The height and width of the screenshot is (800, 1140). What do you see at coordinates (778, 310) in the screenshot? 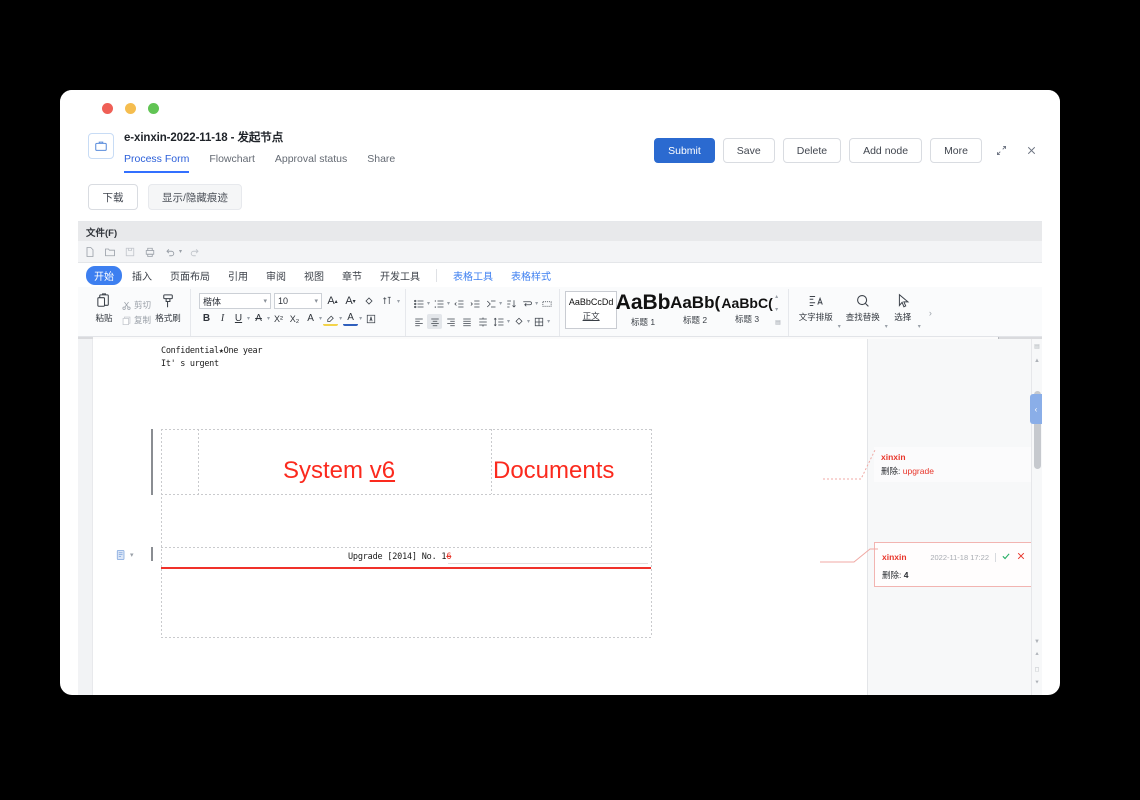
I see `scroll-down-icon: ▾` at bounding box center [778, 310].